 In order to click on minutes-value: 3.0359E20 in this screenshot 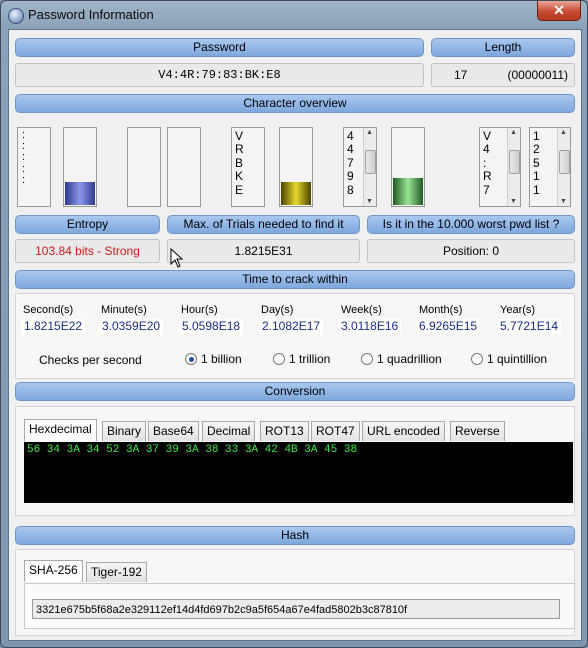, I will do `click(131, 326)`.